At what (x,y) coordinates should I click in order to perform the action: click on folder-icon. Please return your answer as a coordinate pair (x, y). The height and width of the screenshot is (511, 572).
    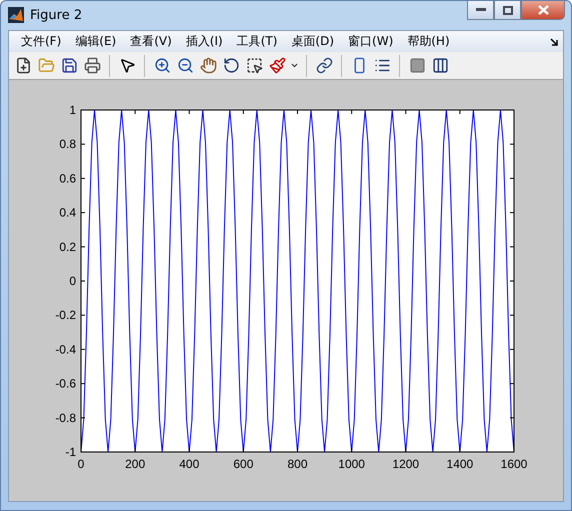
    Looking at the image, I should click on (46, 65).